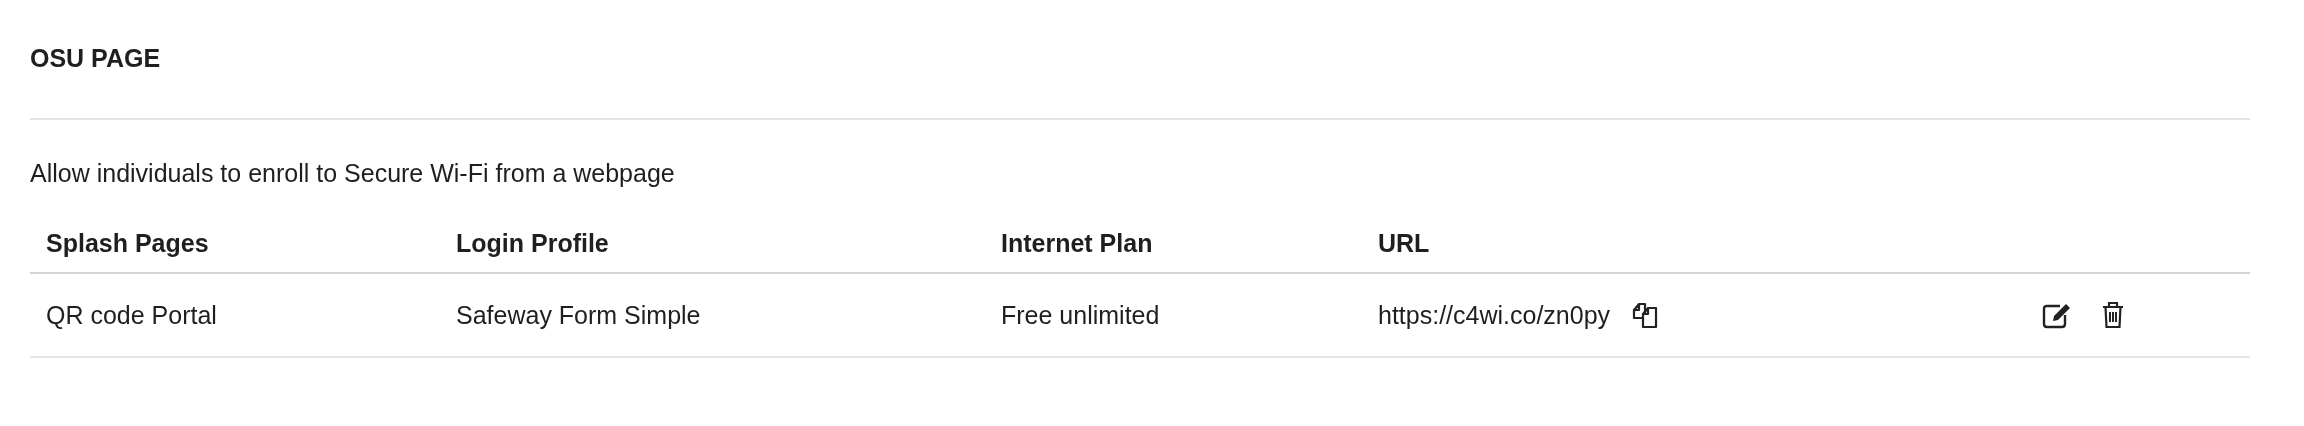 The width and height of the screenshot is (2304, 426). Describe the element at coordinates (96, 58) in the screenshot. I see `section-title: OSU PAGE` at that location.